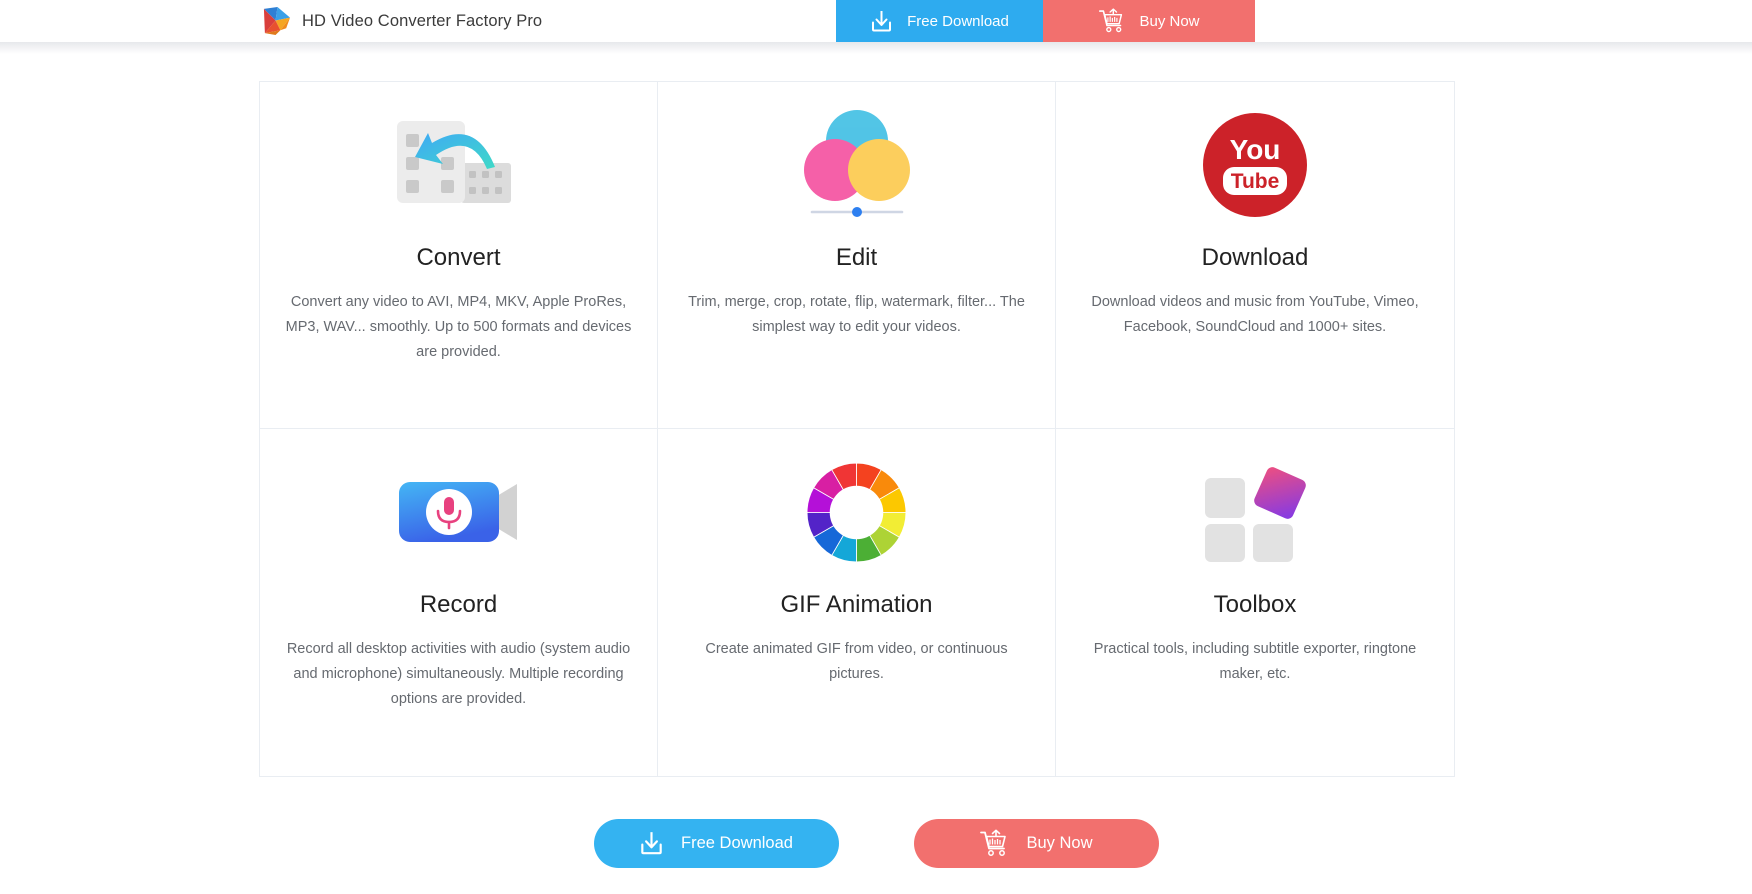 The width and height of the screenshot is (1752, 894). I want to click on cta-free-download-label: Free Download, so click(737, 843).